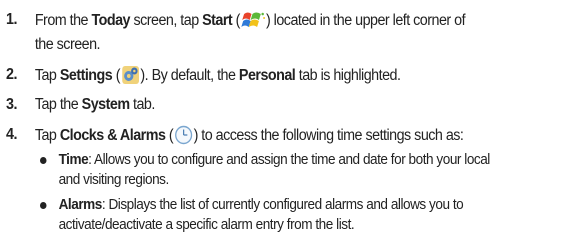 The height and width of the screenshot is (244, 588). Describe the element at coordinates (86, 75) in the screenshot. I see `settings-label: Settings` at that location.